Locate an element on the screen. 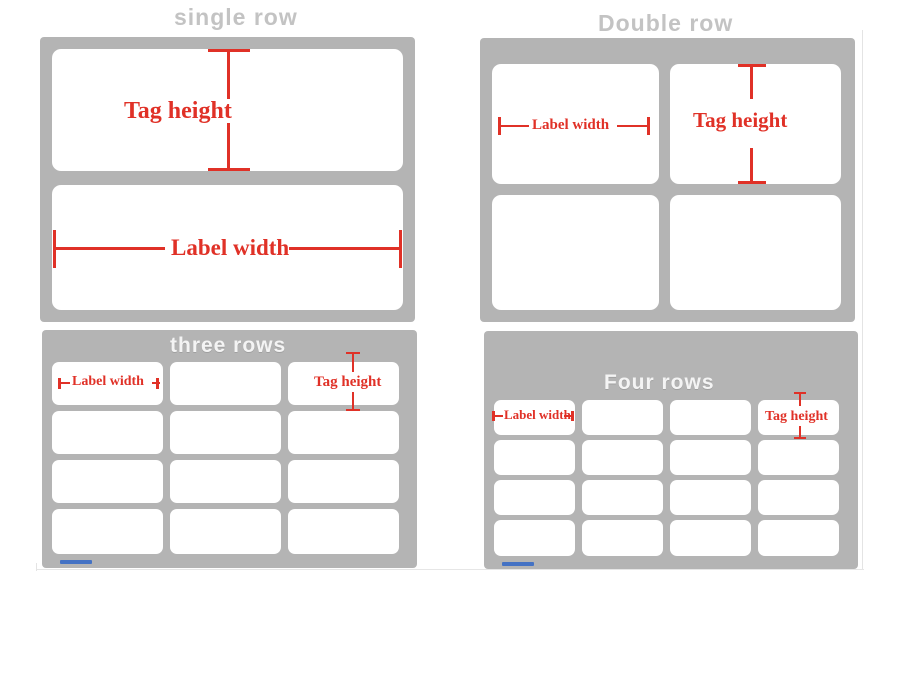  panel-three-rows: three rows Label width Tag height is located at coordinates (229, 449).